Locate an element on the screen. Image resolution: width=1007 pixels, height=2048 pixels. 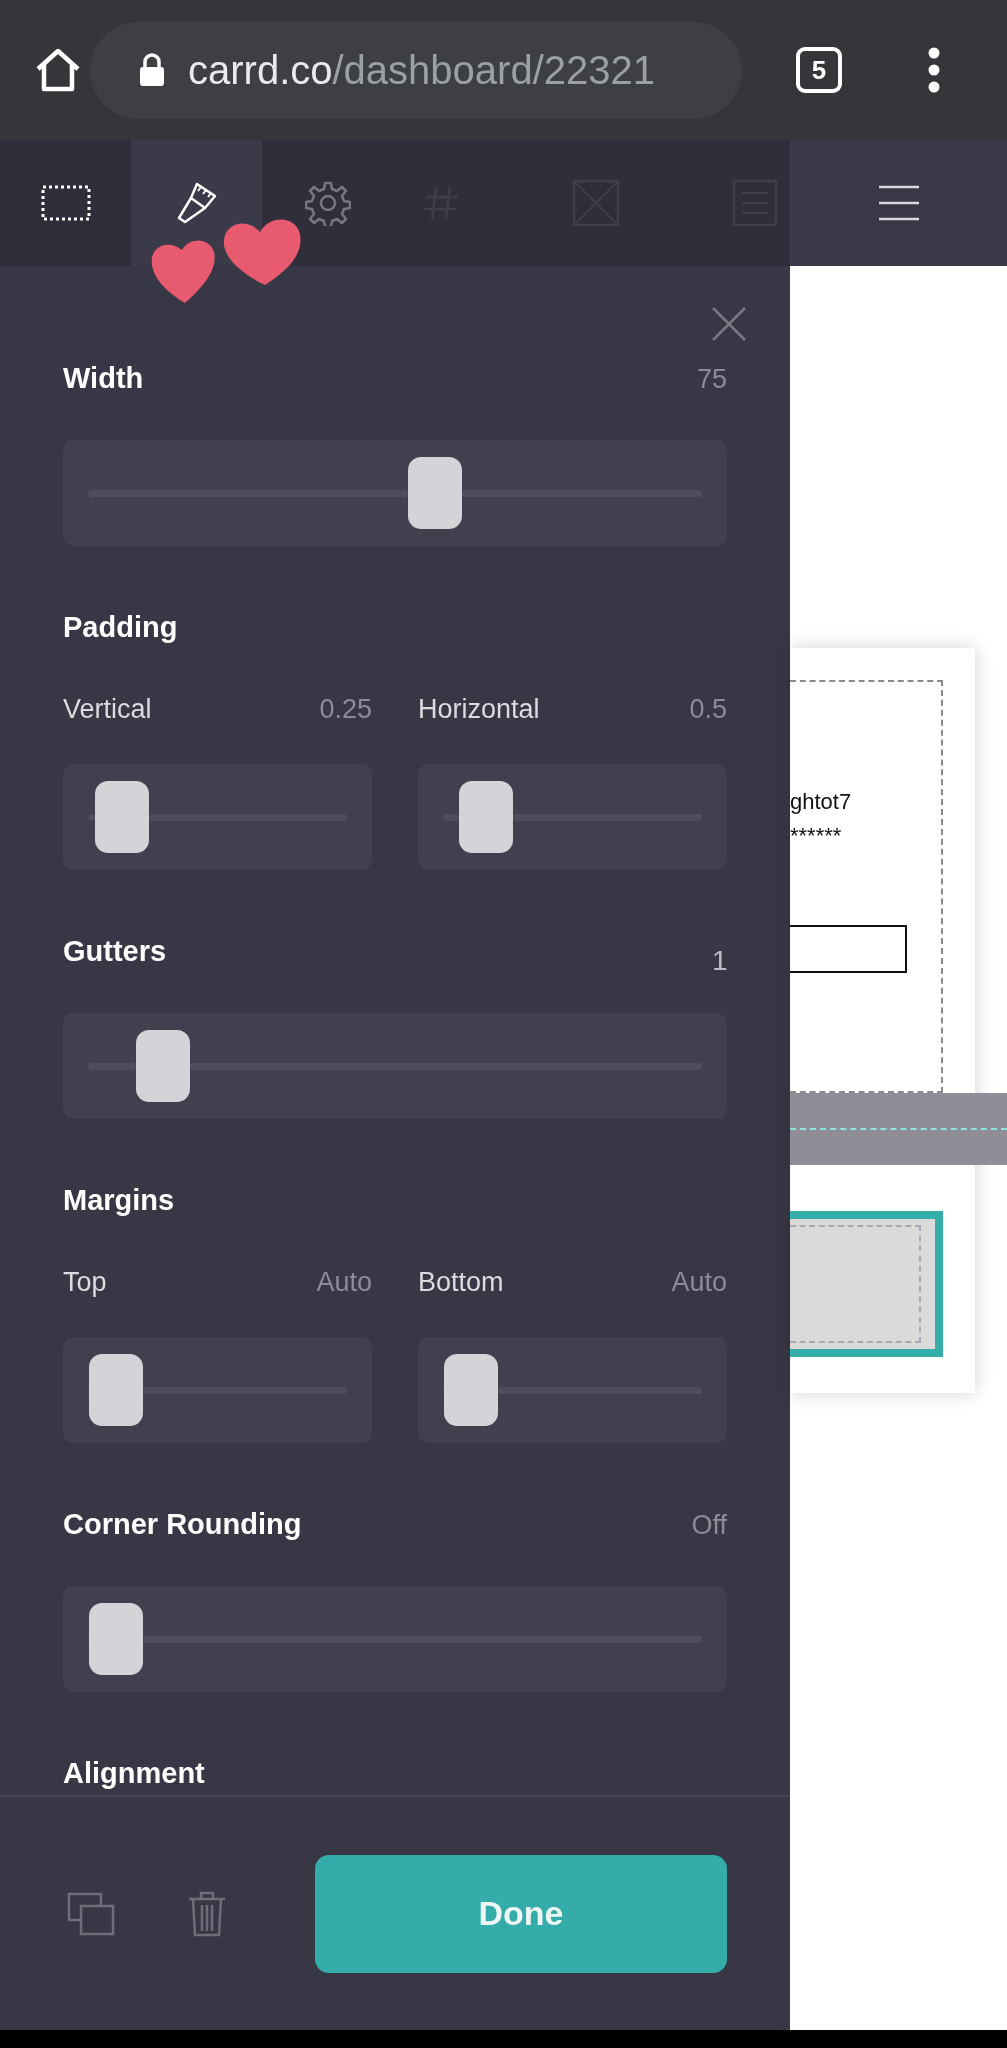
trash-icon is located at coordinates (207, 1913).